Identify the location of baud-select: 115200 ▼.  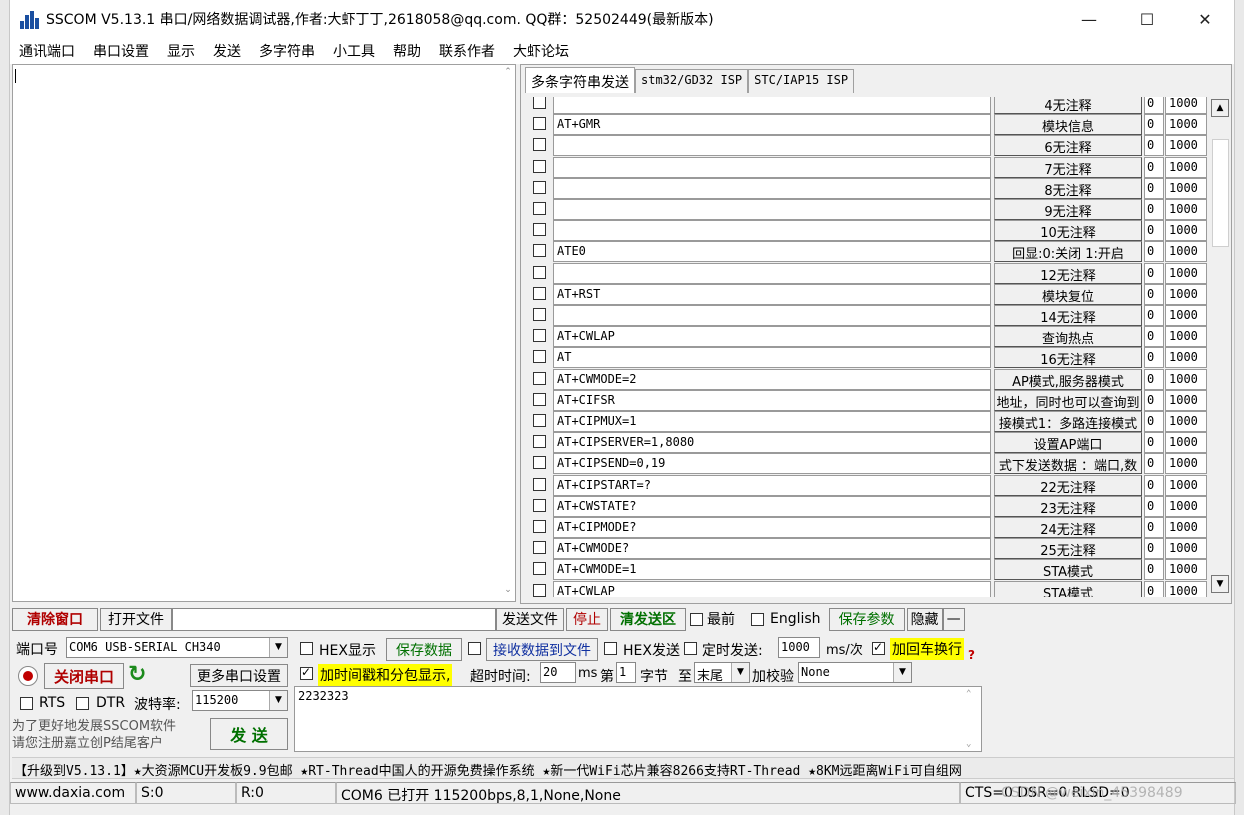
(240, 700).